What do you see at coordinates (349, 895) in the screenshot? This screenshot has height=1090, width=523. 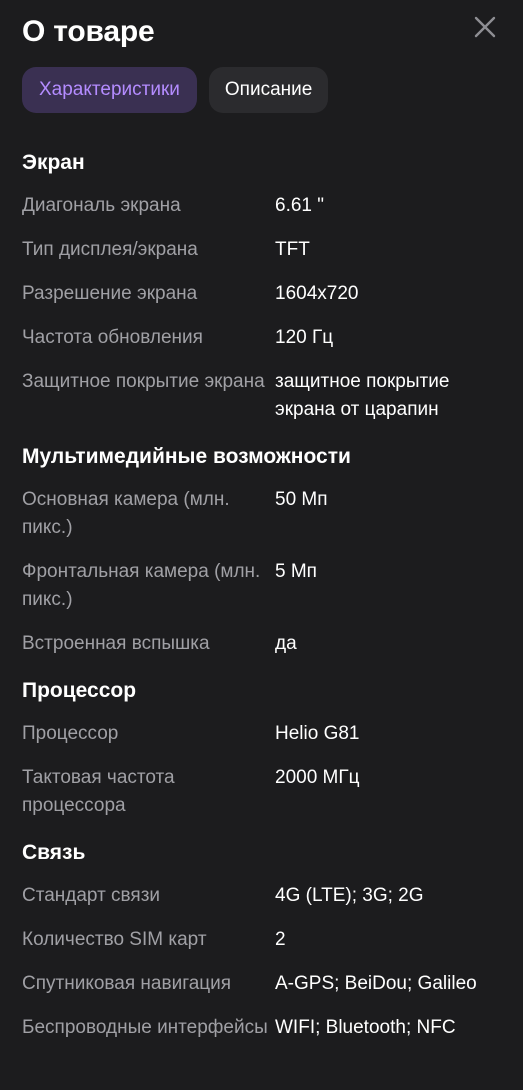 I see `spec-value: 4G (LTE); 3G; 2G` at bounding box center [349, 895].